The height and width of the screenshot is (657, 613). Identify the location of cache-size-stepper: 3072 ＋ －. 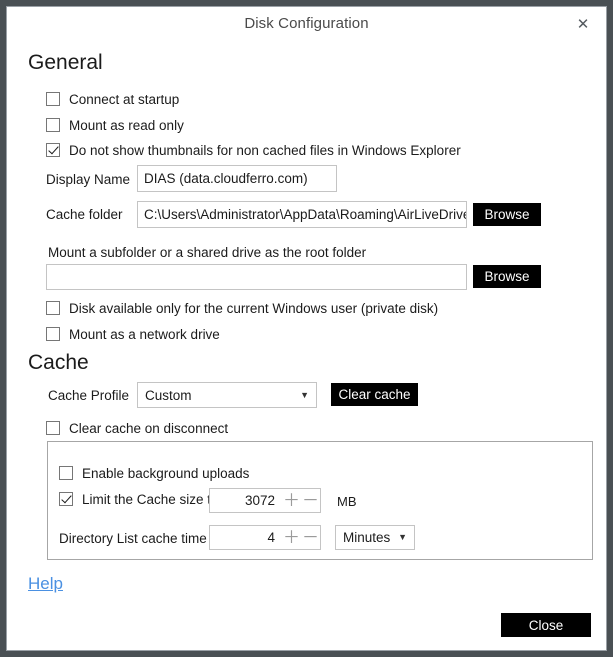
(265, 500).